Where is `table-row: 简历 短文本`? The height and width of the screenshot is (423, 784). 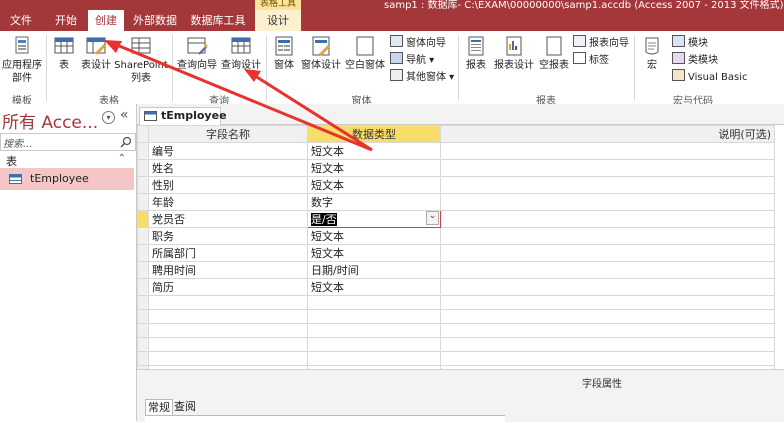
table-row: 简历 短文本 is located at coordinates (456, 287).